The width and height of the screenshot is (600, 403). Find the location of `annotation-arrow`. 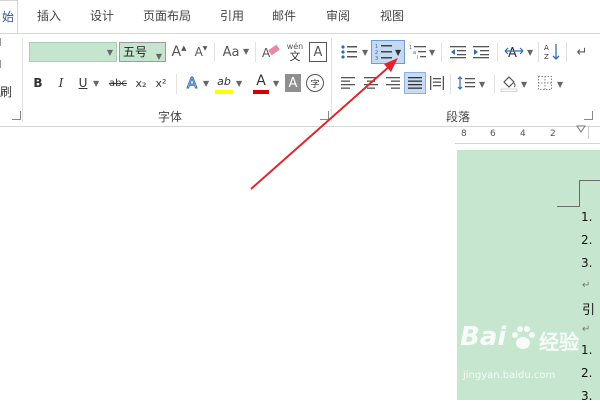

annotation-arrow is located at coordinates (324, 124).